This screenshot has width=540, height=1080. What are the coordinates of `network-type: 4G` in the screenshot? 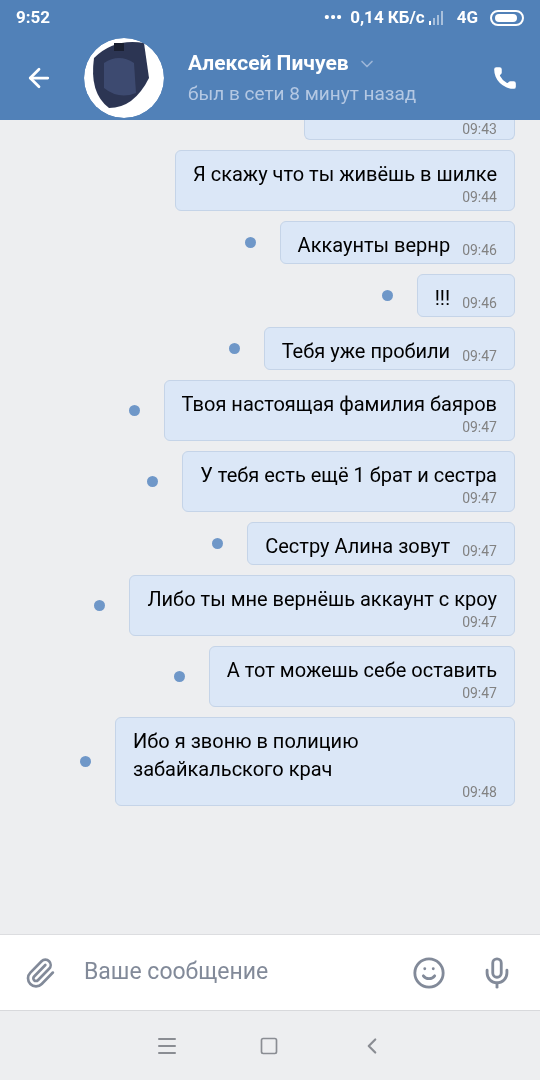 It's located at (467, 18).